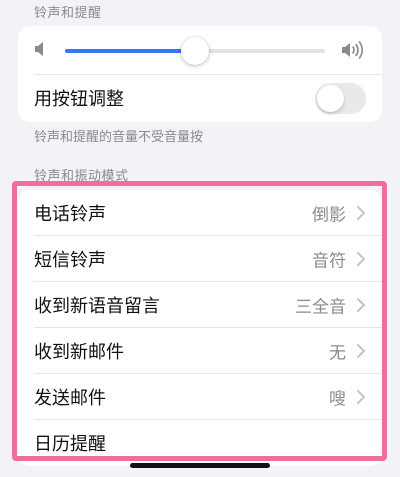 The height and width of the screenshot is (477, 400). I want to click on speaker-low-icon, so click(39, 49).